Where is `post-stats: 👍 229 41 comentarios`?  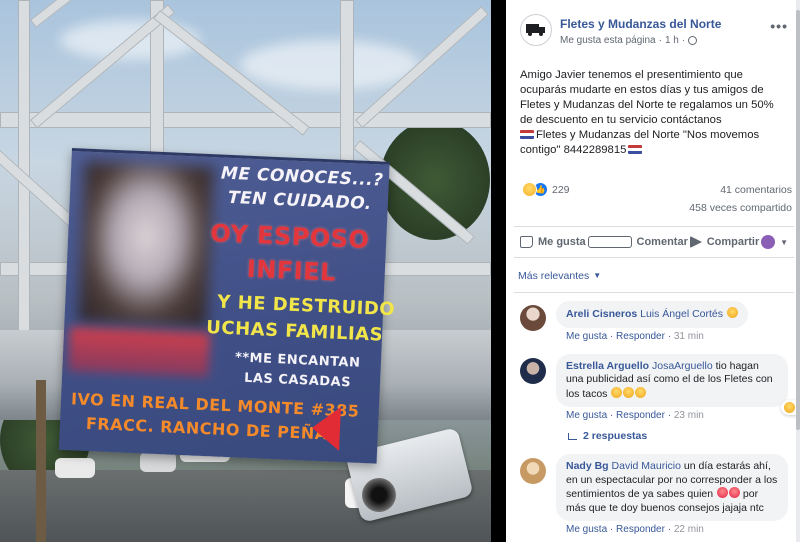
post-stats: 👍 229 41 comentarios is located at coordinates (654, 191).